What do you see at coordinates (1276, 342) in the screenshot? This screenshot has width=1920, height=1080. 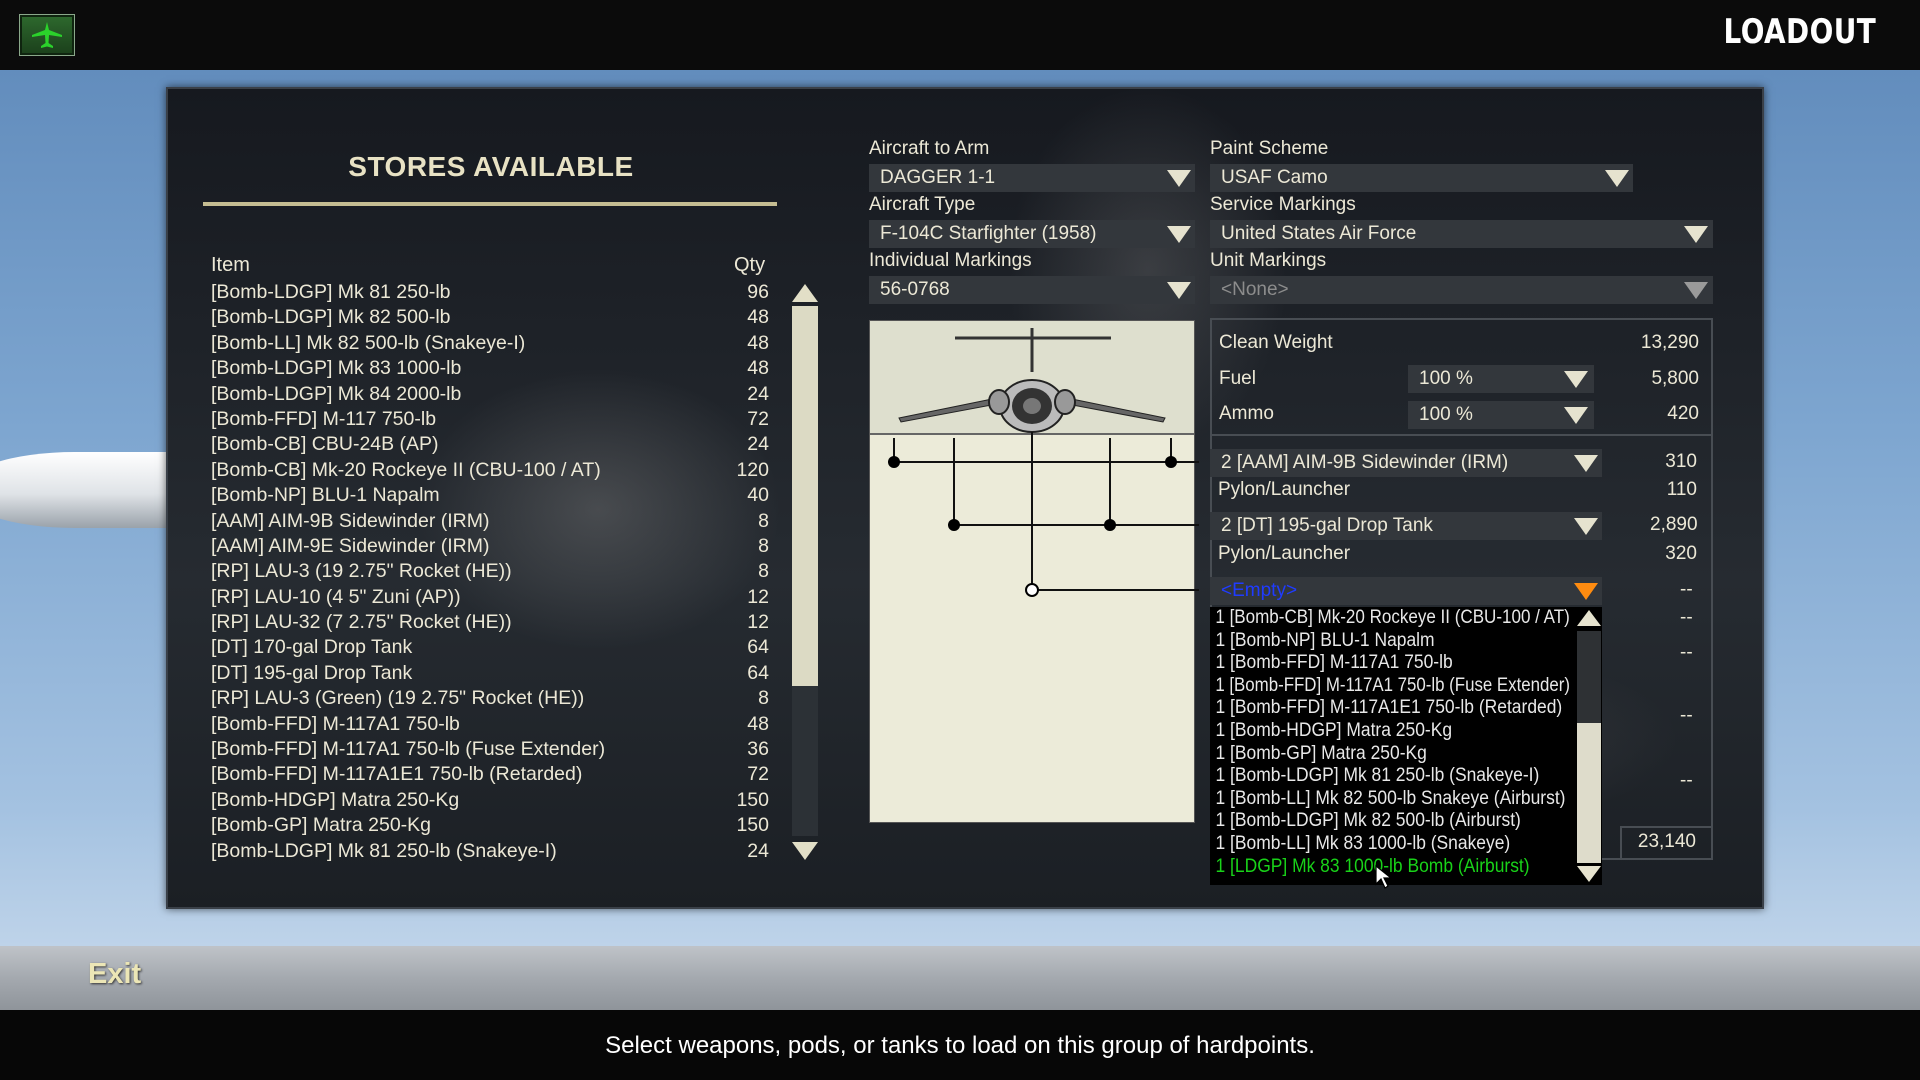 I see `clean-weight-label: Clean Weight` at bounding box center [1276, 342].